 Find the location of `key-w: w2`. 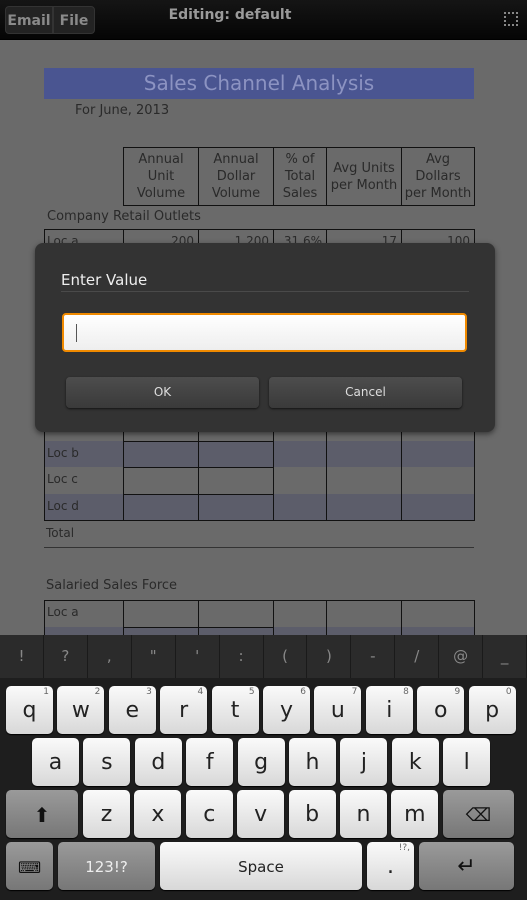

key-w: w2 is located at coordinates (81, 710).